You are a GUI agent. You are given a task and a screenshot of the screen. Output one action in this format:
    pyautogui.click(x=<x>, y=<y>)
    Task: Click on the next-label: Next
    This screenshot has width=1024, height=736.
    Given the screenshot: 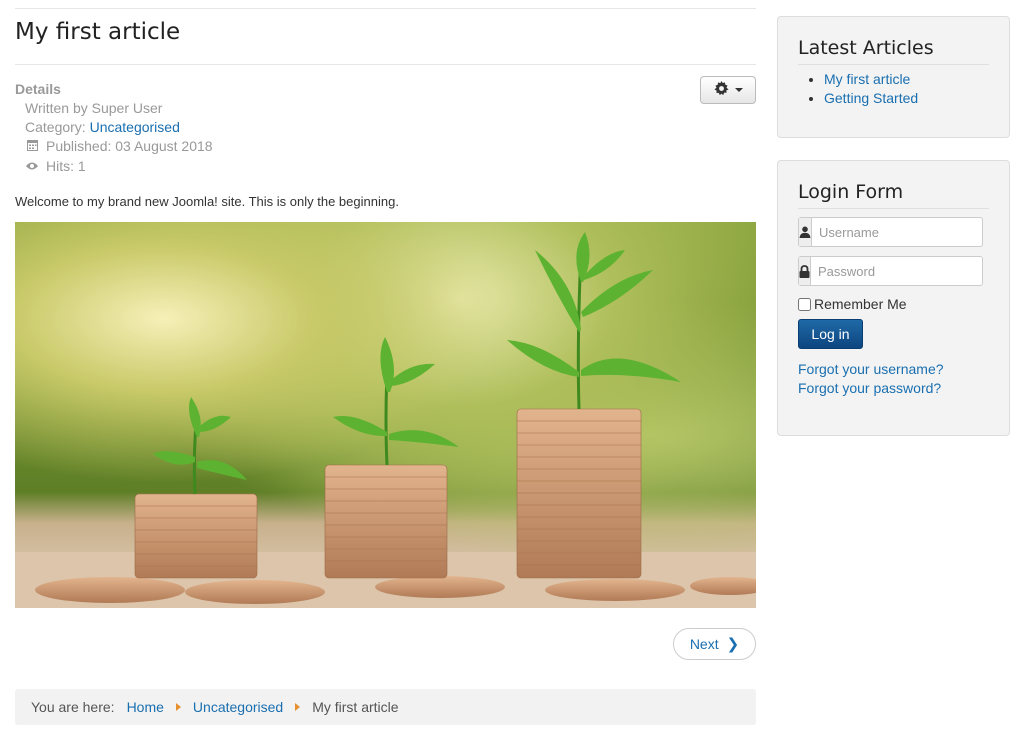 What is the action you would take?
    pyautogui.click(x=704, y=644)
    